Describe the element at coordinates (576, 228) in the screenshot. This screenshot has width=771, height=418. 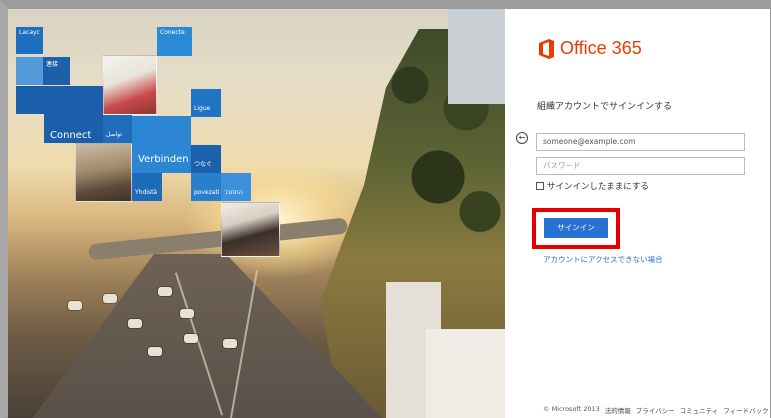
I see `signin-button: サインイン` at that location.